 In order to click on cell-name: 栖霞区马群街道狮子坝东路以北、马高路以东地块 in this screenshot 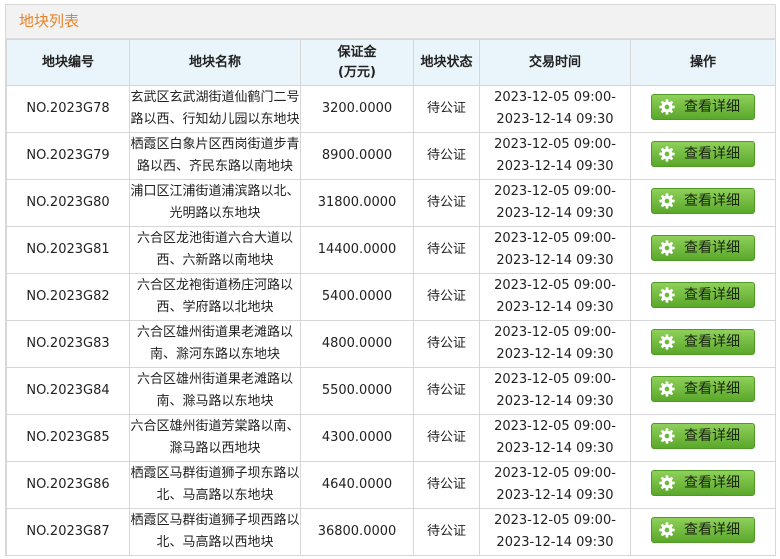, I will do `click(215, 485)`.